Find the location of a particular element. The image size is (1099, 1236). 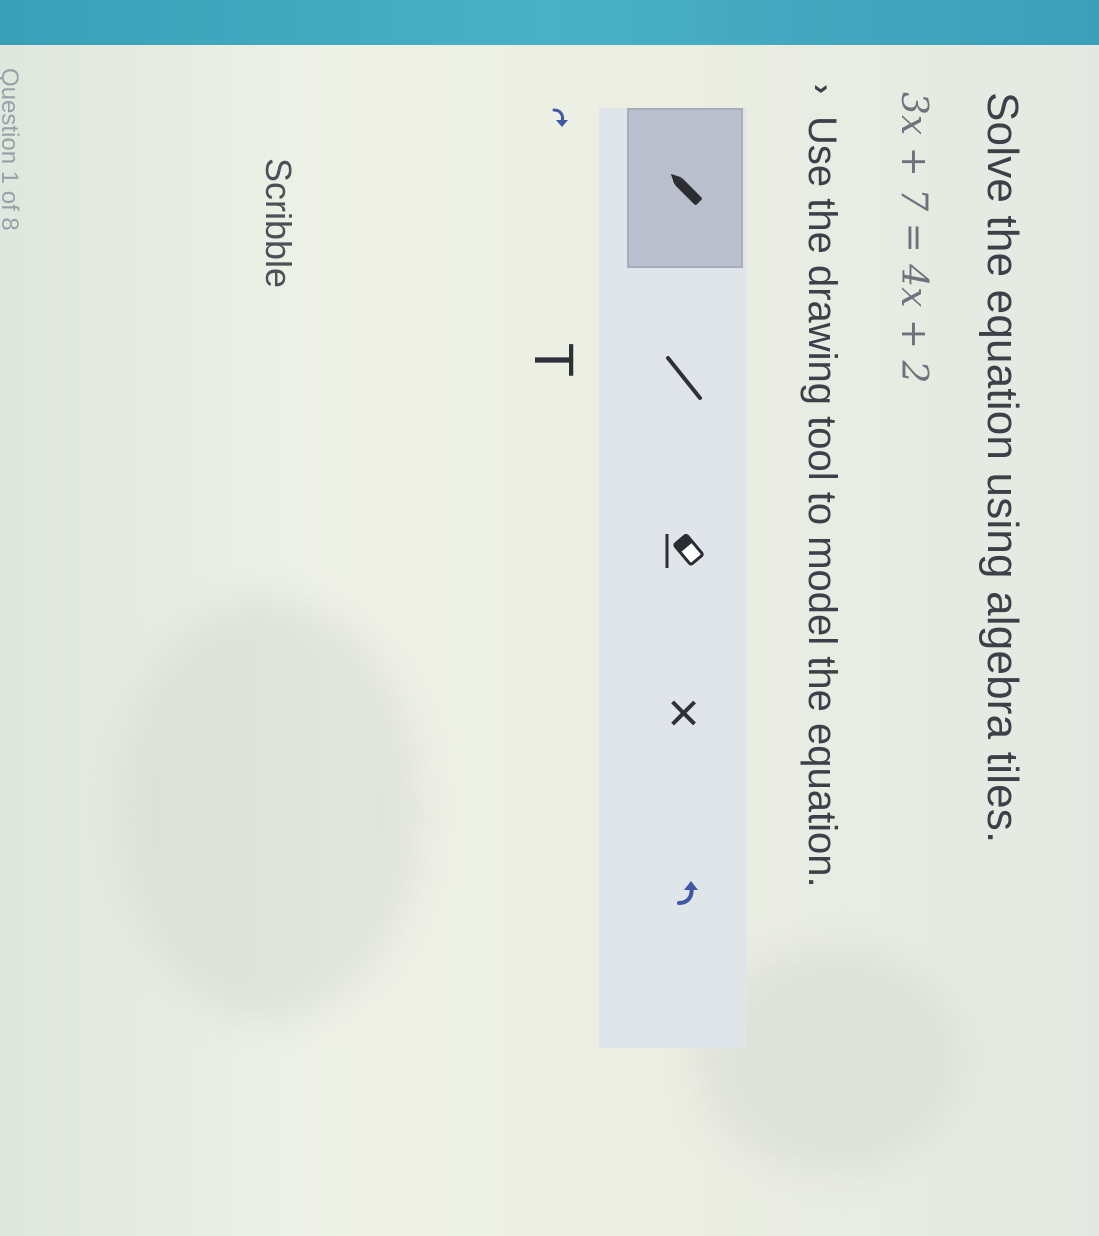

pencil-tool is located at coordinates (685, 188).